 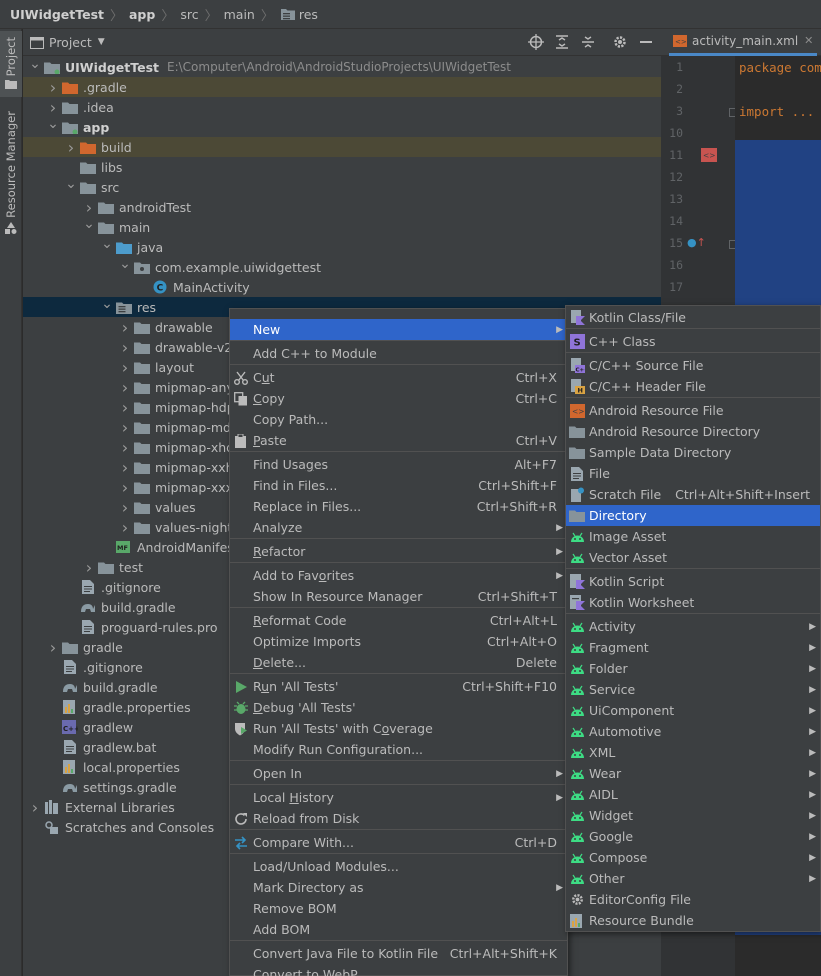 What do you see at coordinates (693, 410) in the screenshot?
I see `menu-item-android-resource-file: <> Android Resource File` at bounding box center [693, 410].